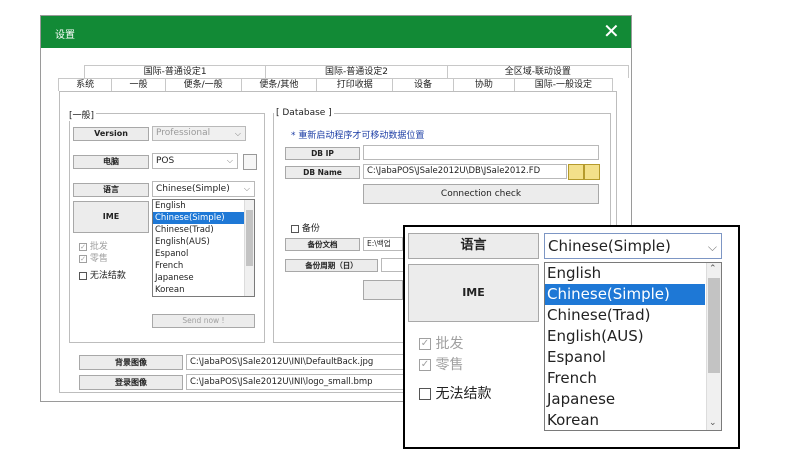 The image size is (800, 473). I want to click on bg-image-label-button: 背景图像, so click(131, 362).